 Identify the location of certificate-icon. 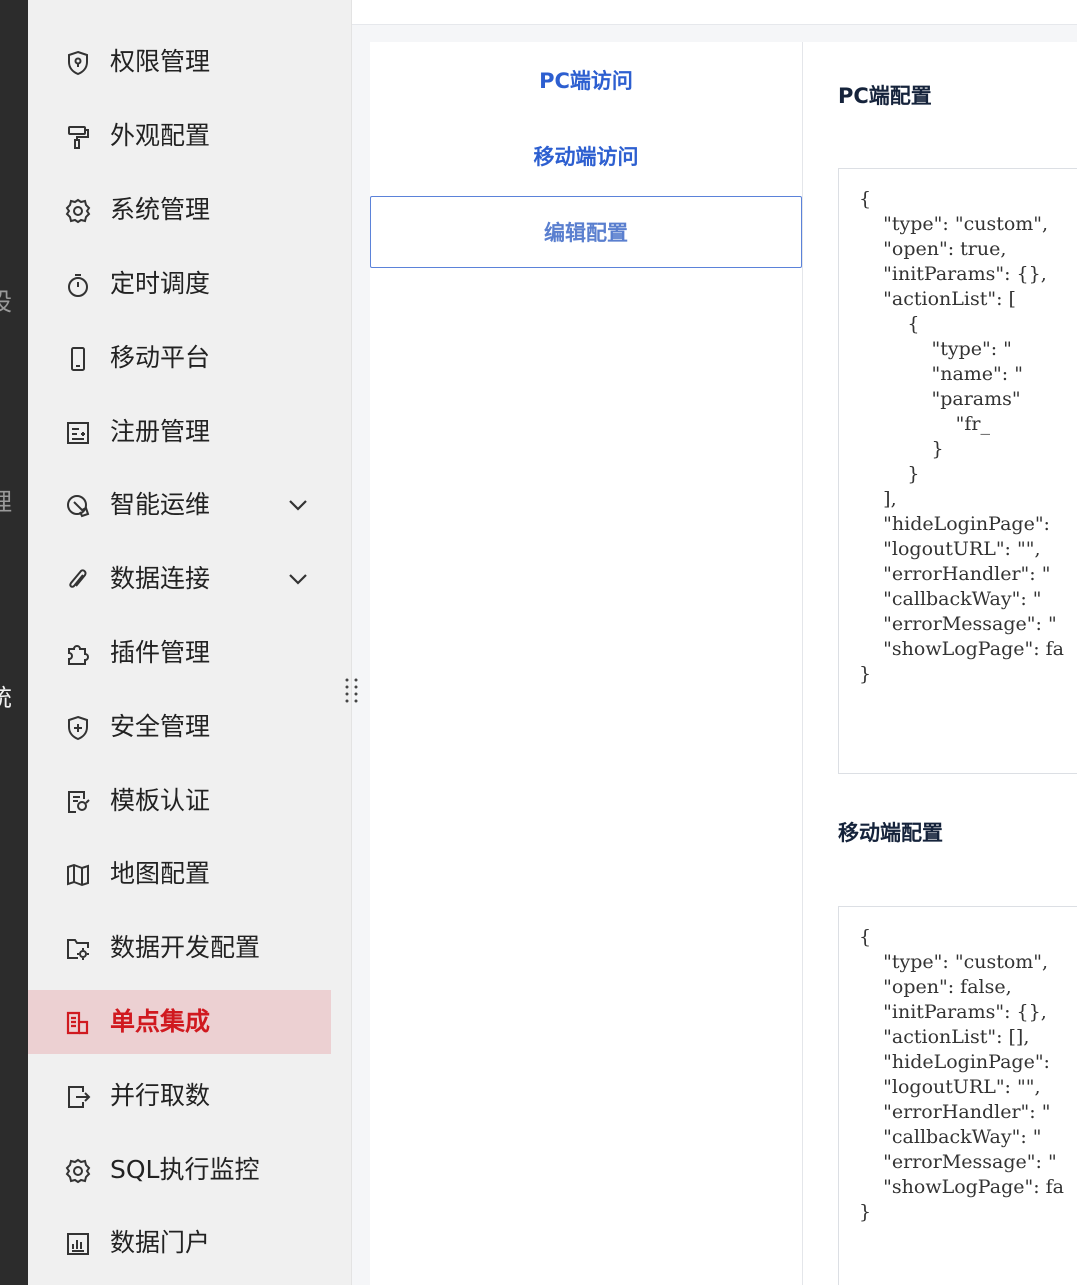
(78, 802).